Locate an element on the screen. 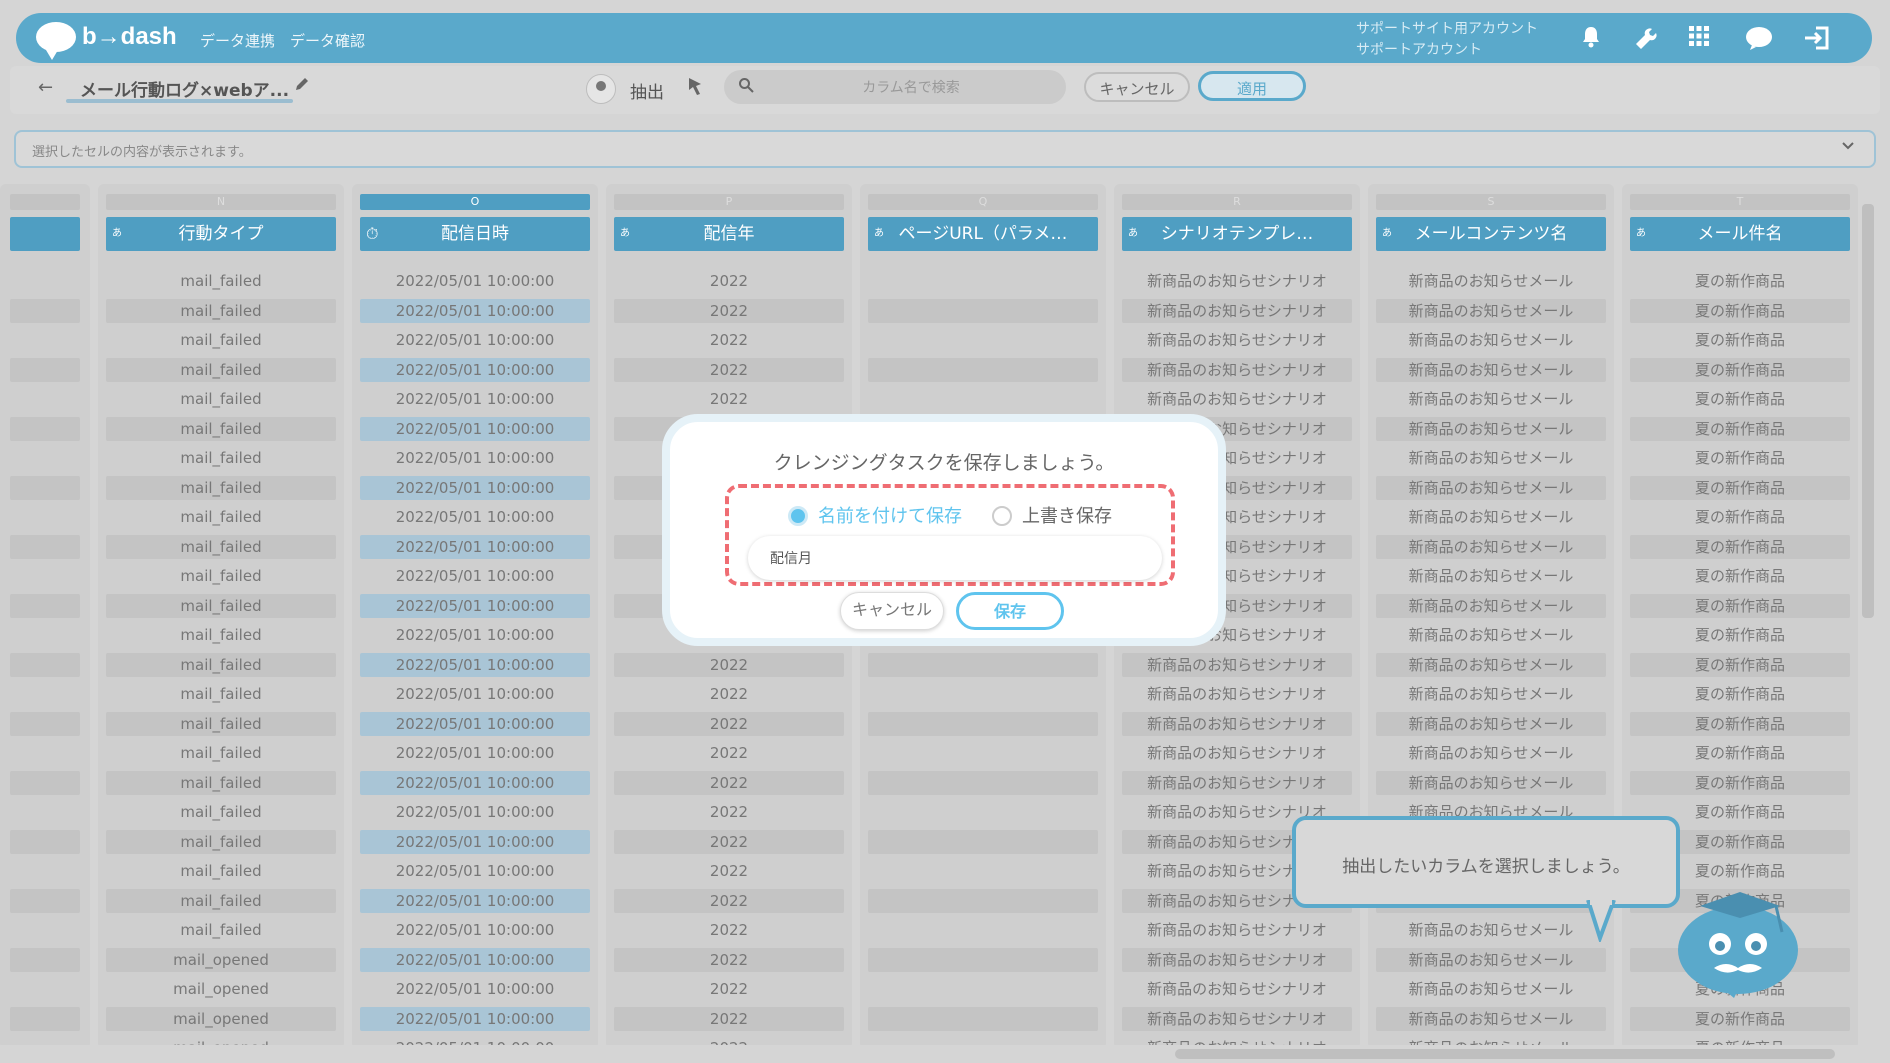 The image size is (1890, 1063). horizontal-scrollbar is located at coordinates (929, 1054).